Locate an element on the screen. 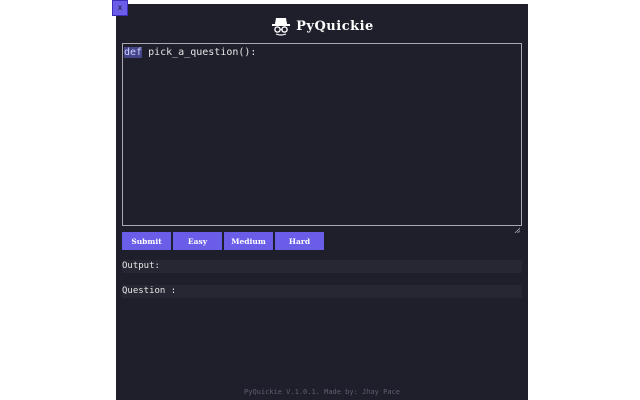 The width and height of the screenshot is (640, 400). code-line: def pick_a_question(): is located at coordinates (322, 52).